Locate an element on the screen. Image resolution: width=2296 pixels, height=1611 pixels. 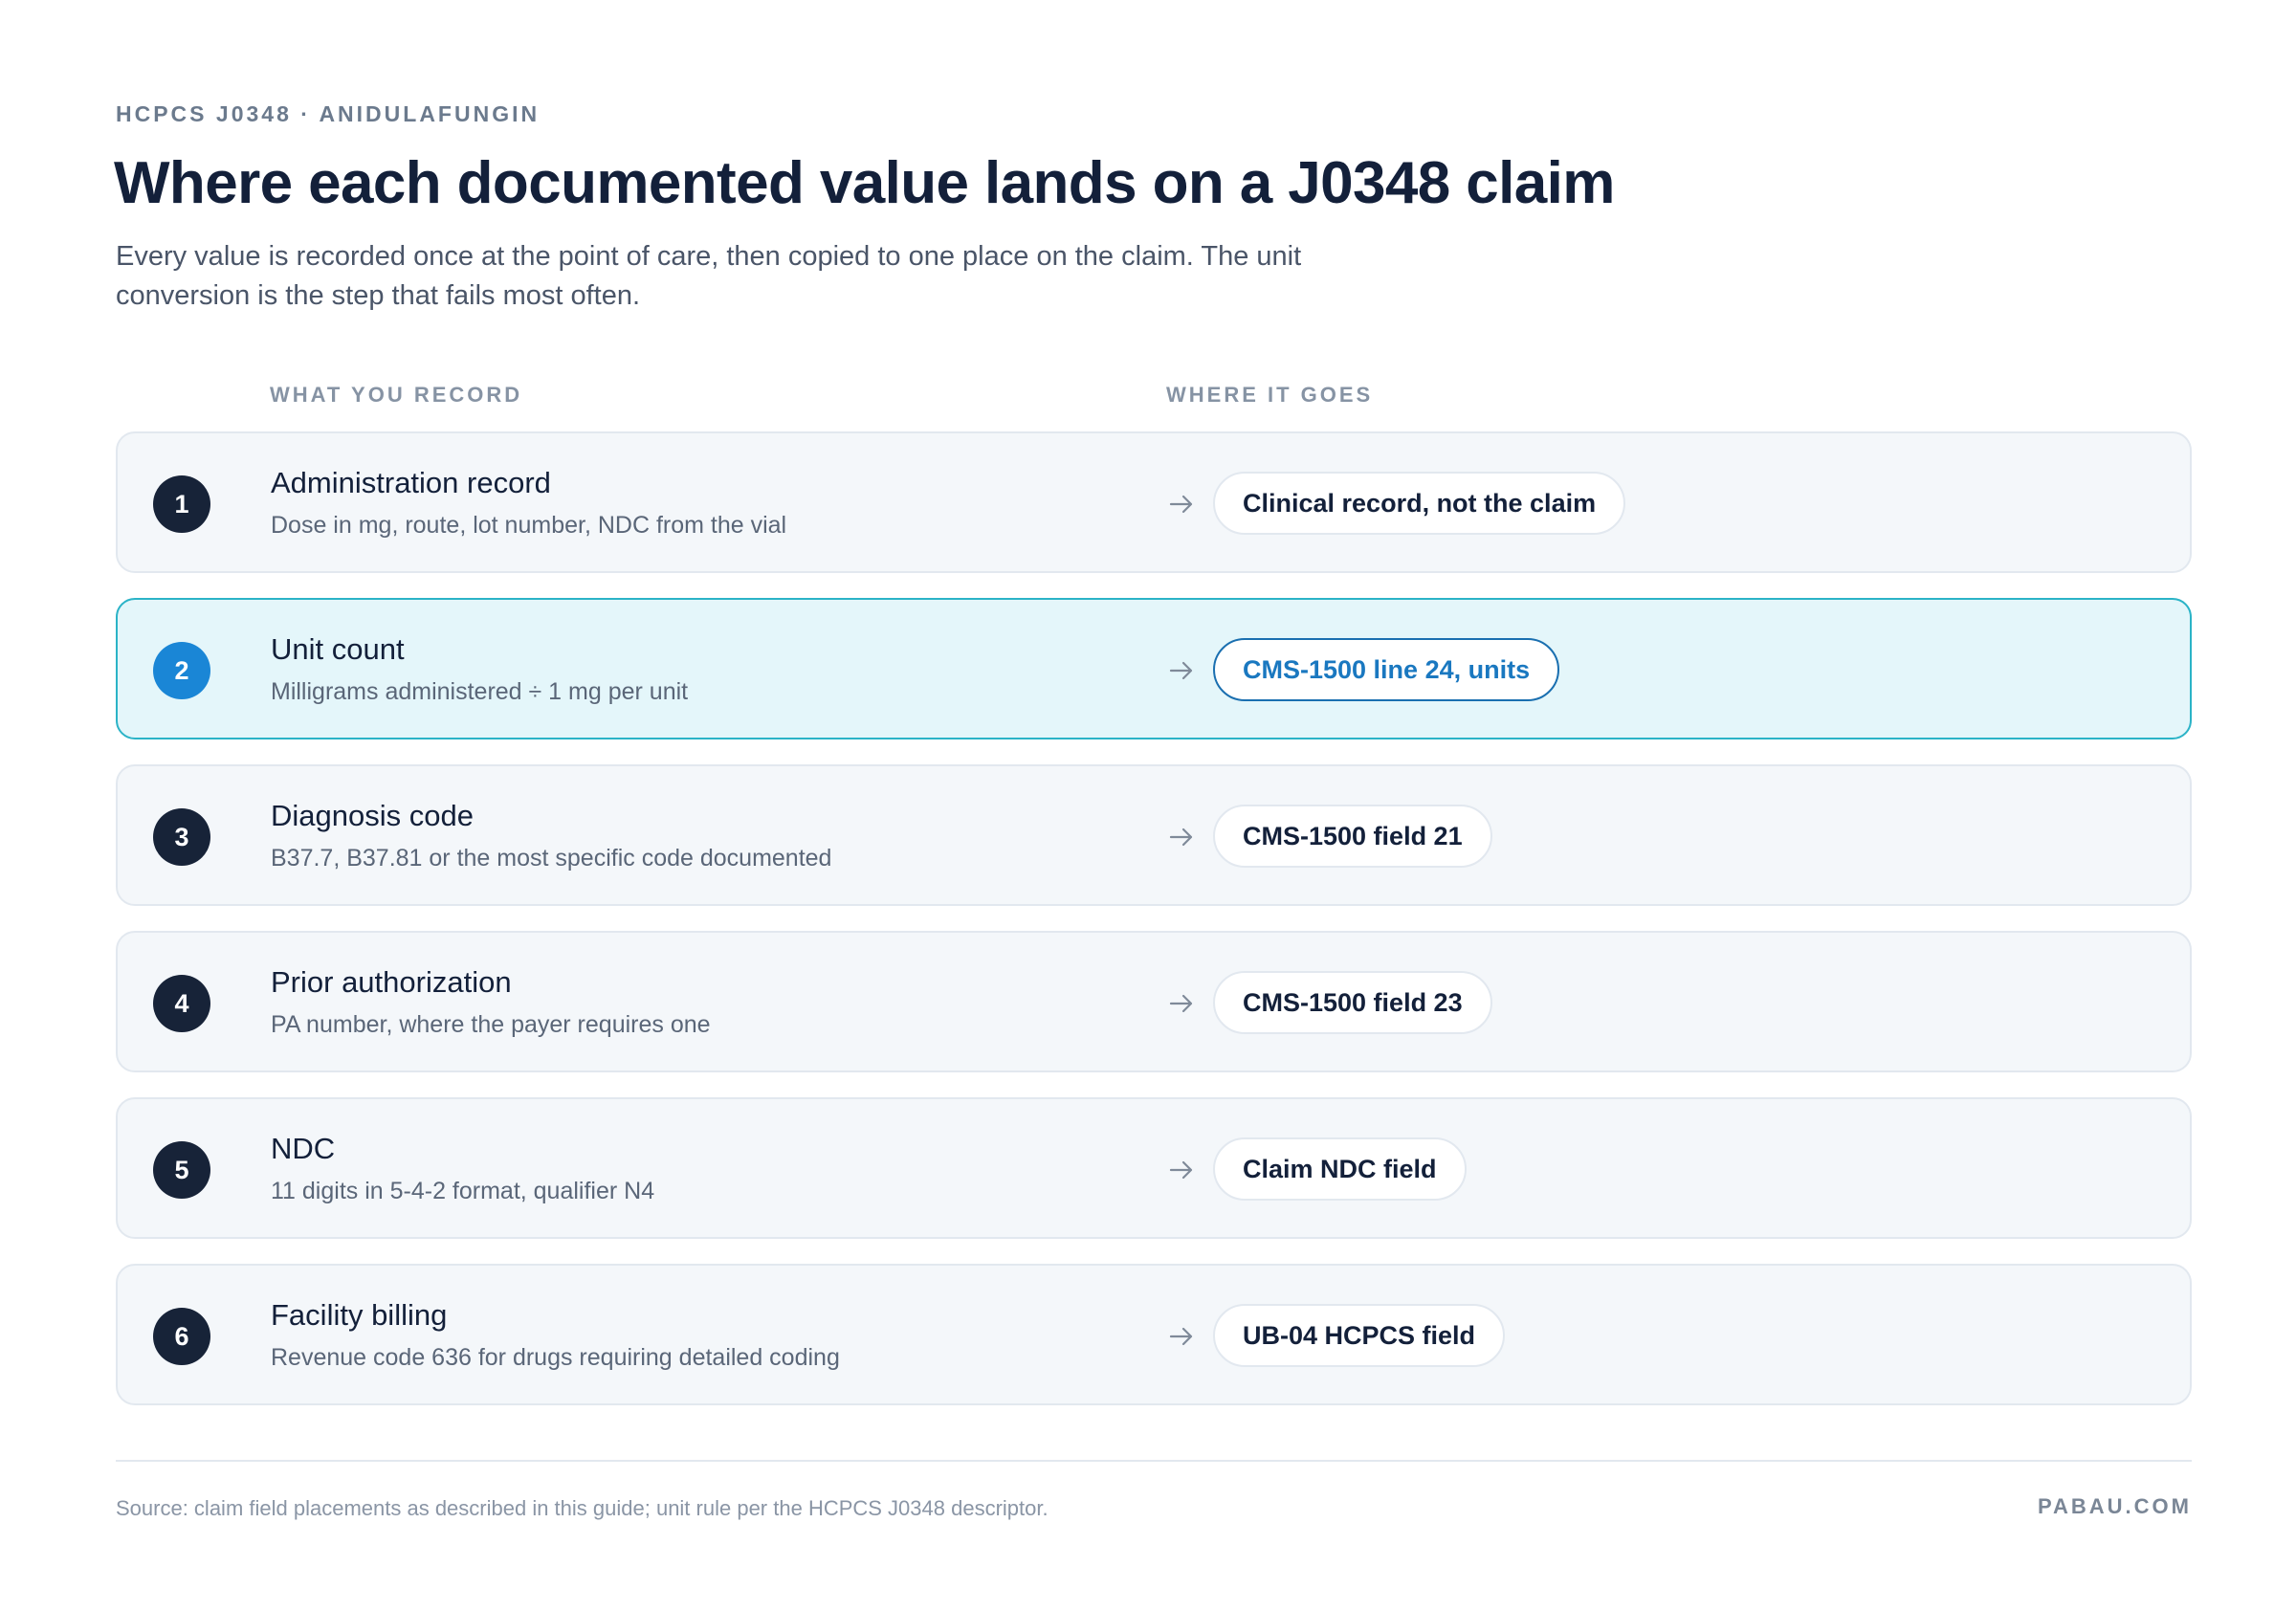
step-number-badge: 1 is located at coordinates (181, 504).